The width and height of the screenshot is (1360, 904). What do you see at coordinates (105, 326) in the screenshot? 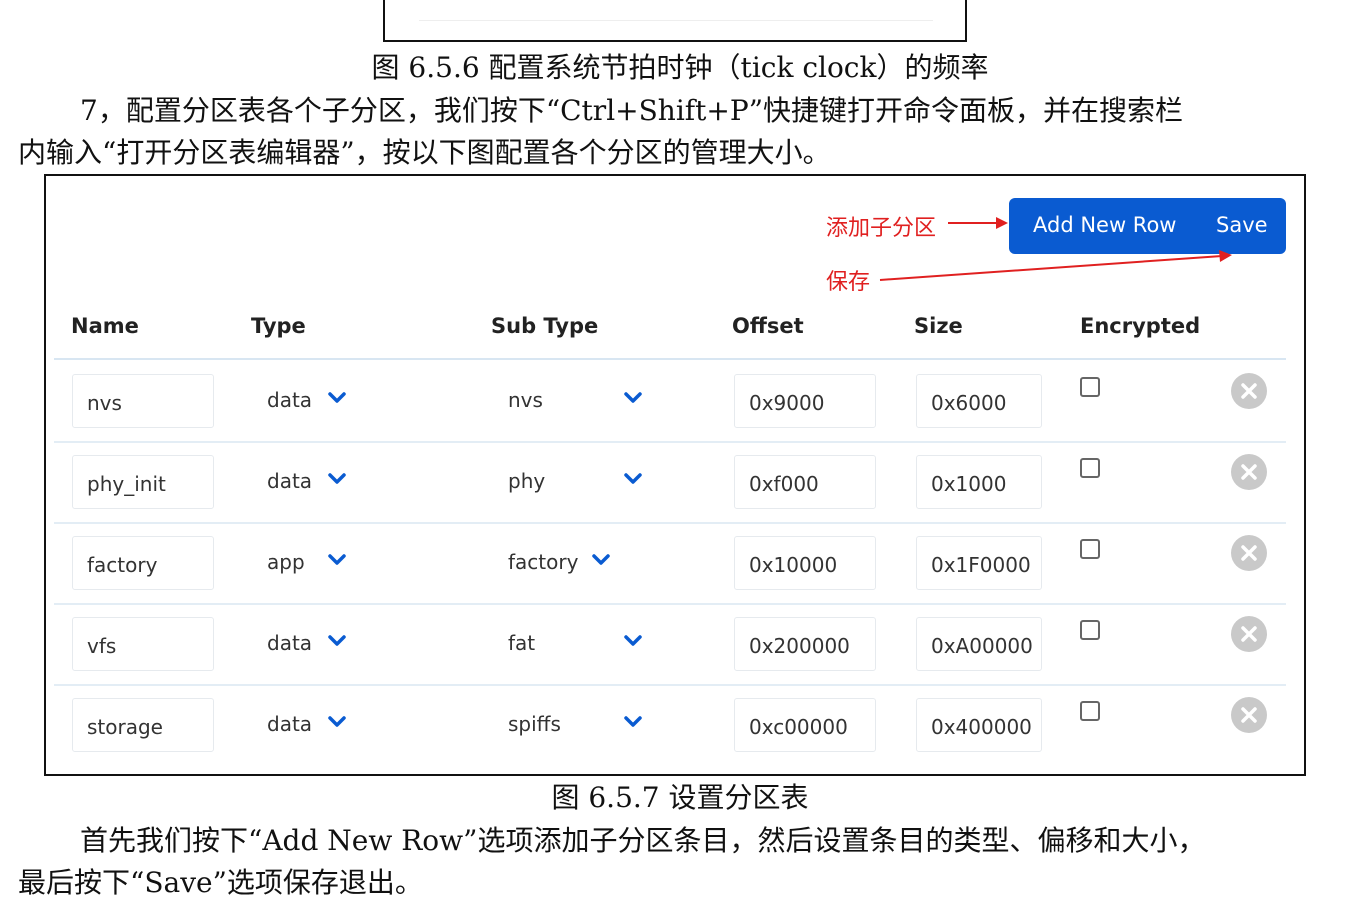
I see `column-header-name: Name` at bounding box center [105, 326].